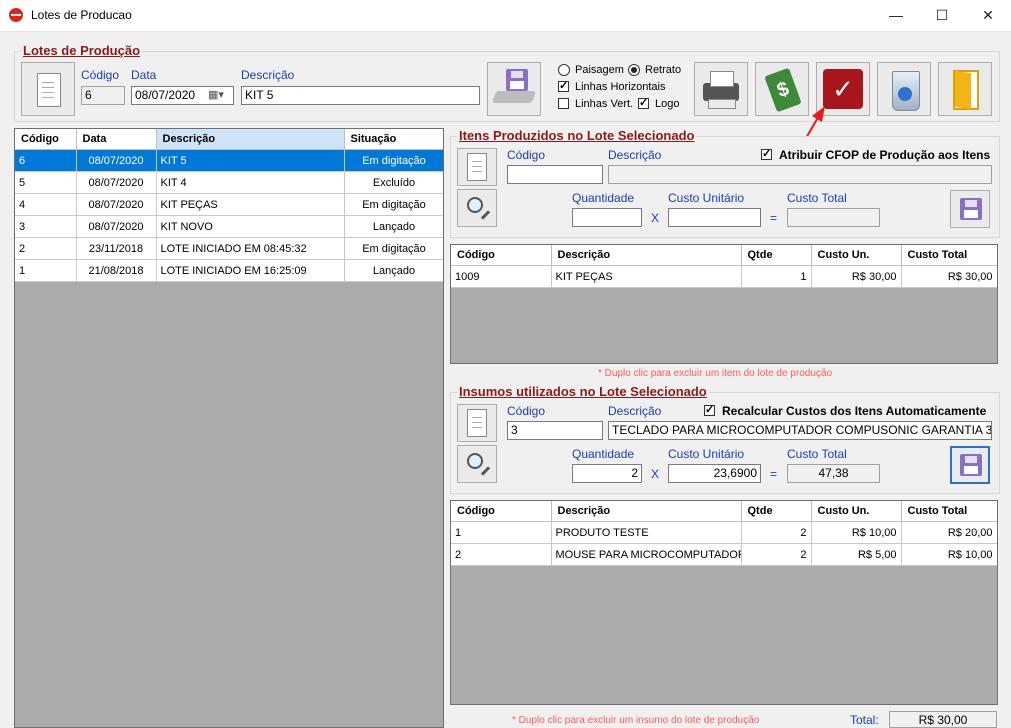 This screenshot has width=1011, height=728. Describe the element at coordinates (477, 208) in the screenshot. I see `itens-search-button` at that location.